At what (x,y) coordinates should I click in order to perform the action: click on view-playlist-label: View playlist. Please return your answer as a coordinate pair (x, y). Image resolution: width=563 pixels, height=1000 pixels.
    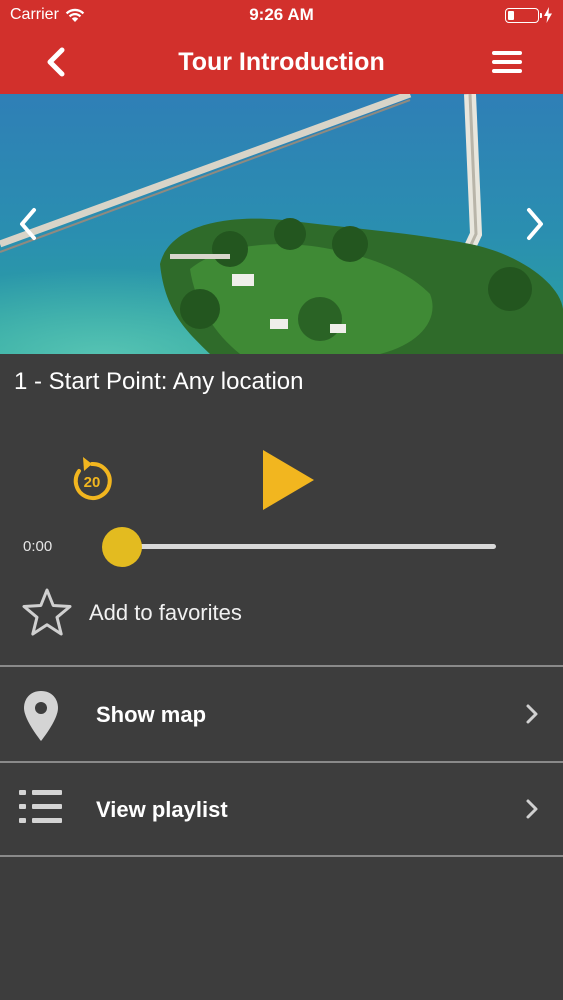
    Looking at the image, I should click on (162, 809).